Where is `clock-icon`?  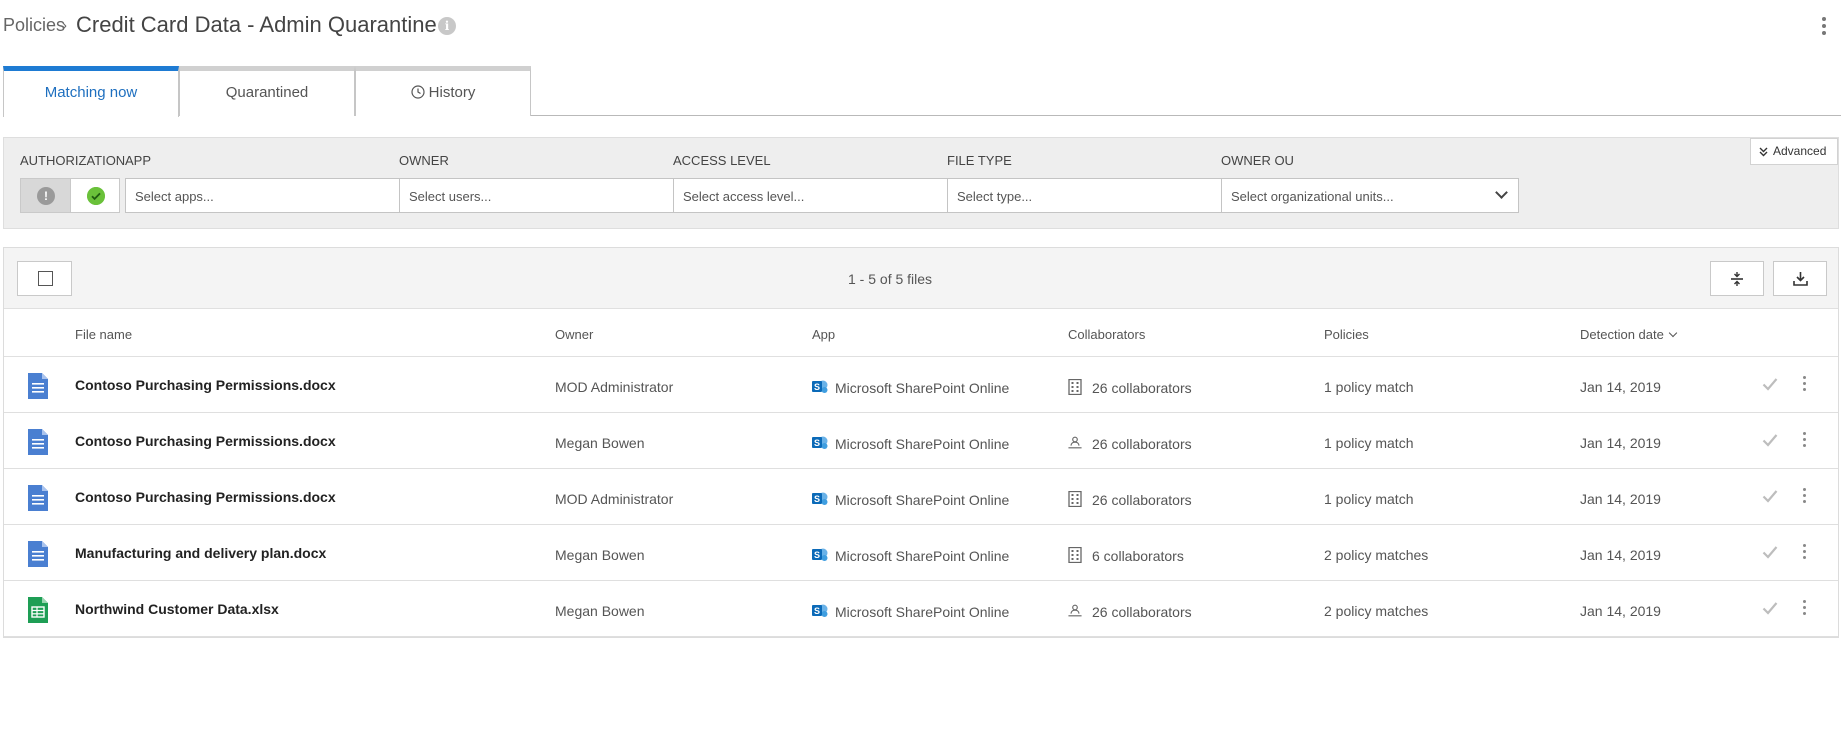 clock-icon is located at coordinates (418, 92).